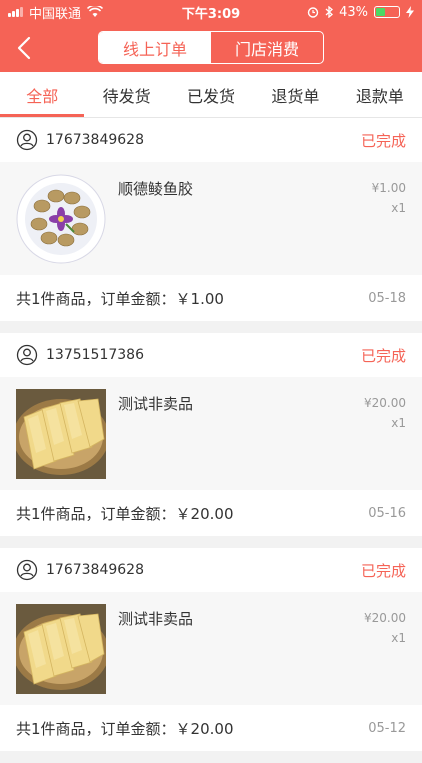  Describe the element at coordinates (313, 12) in the screenshot. I see `alarm-icon` at that location.